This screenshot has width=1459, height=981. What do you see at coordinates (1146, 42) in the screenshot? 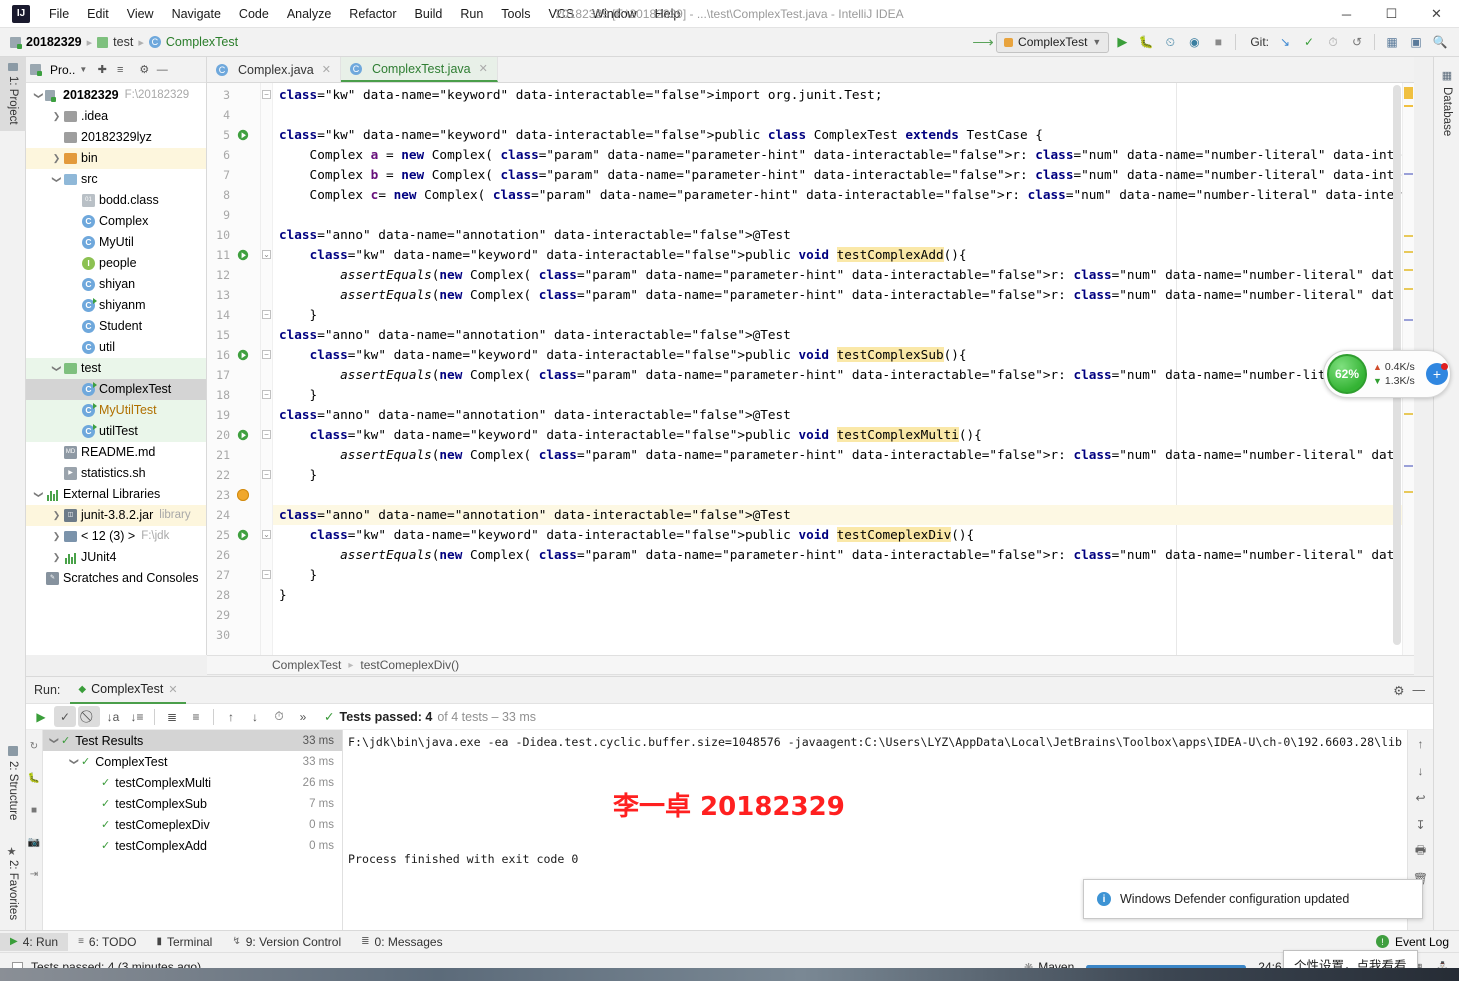
I see `debug-button: 🐛` at bounding box center [1146, 42].